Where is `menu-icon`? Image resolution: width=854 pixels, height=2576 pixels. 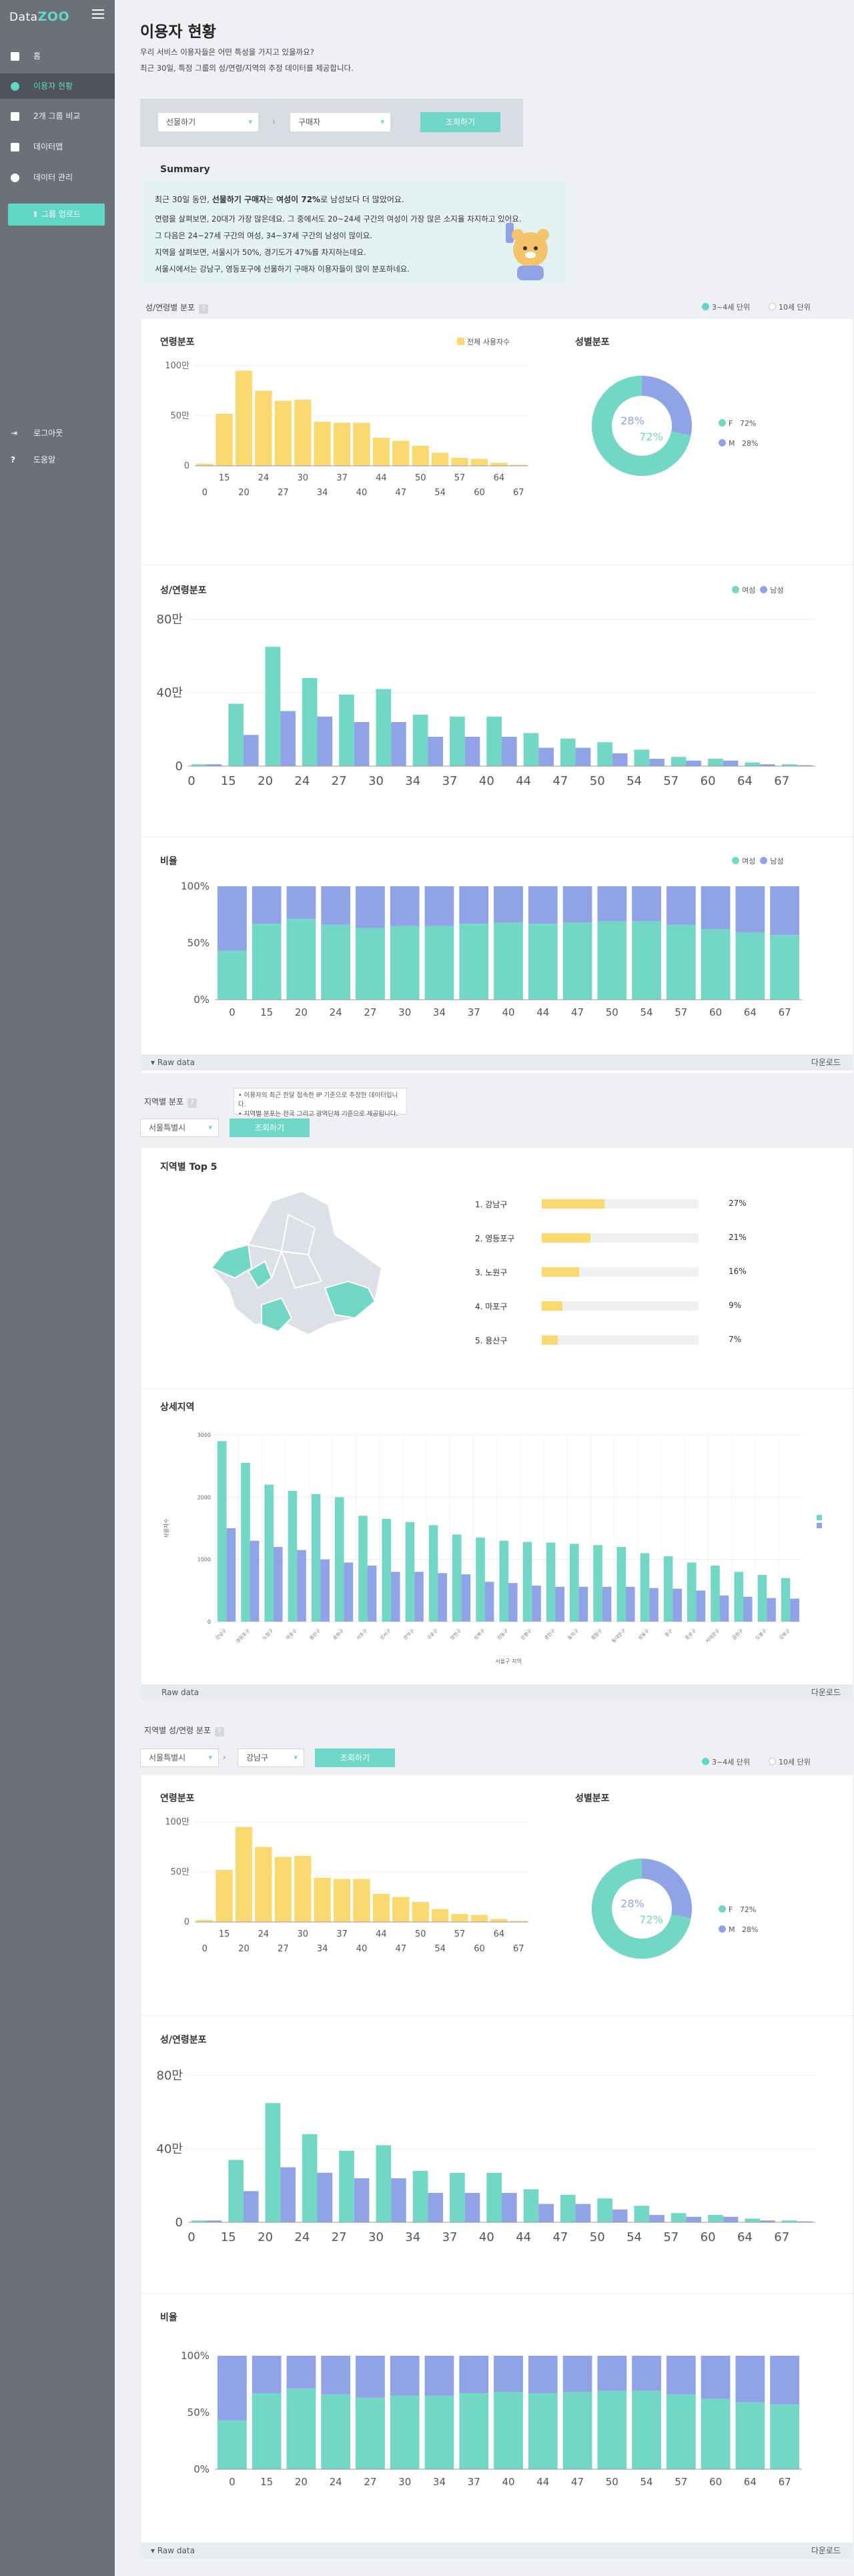
menu-icon is located at coordinates (98, 14).